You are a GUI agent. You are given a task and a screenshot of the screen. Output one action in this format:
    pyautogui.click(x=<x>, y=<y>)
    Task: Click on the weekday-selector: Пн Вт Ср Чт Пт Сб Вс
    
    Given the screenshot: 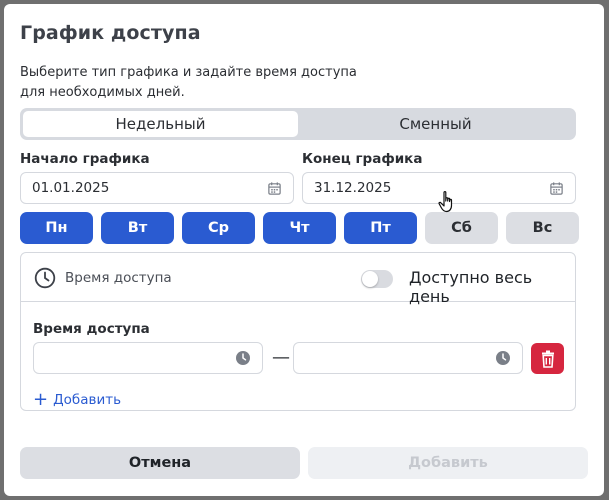 What is the action you would take?
    pyautogui.click(x=299, y=228)
    